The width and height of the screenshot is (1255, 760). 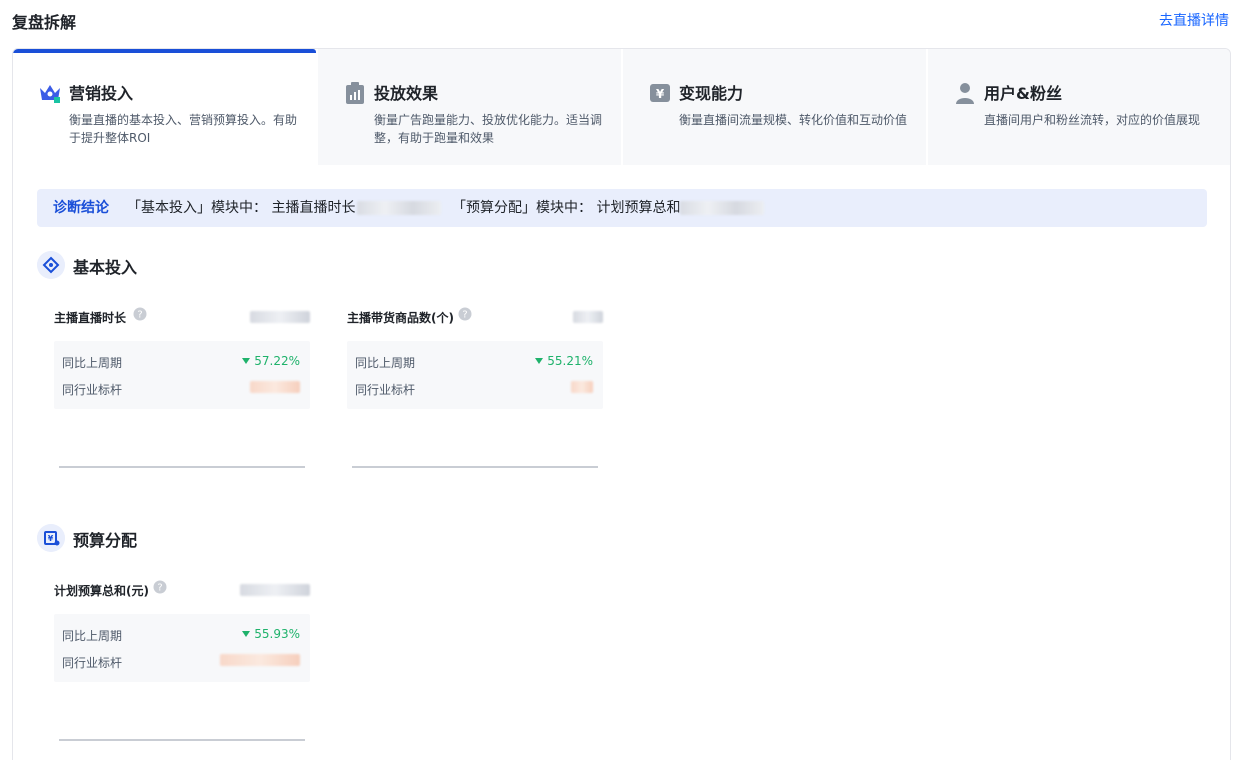 What do you see at coordinates (1194, 20) in the screenshot?
I see `go-live-detail-link: 去直播详情` at bounding box center [1194, 20].